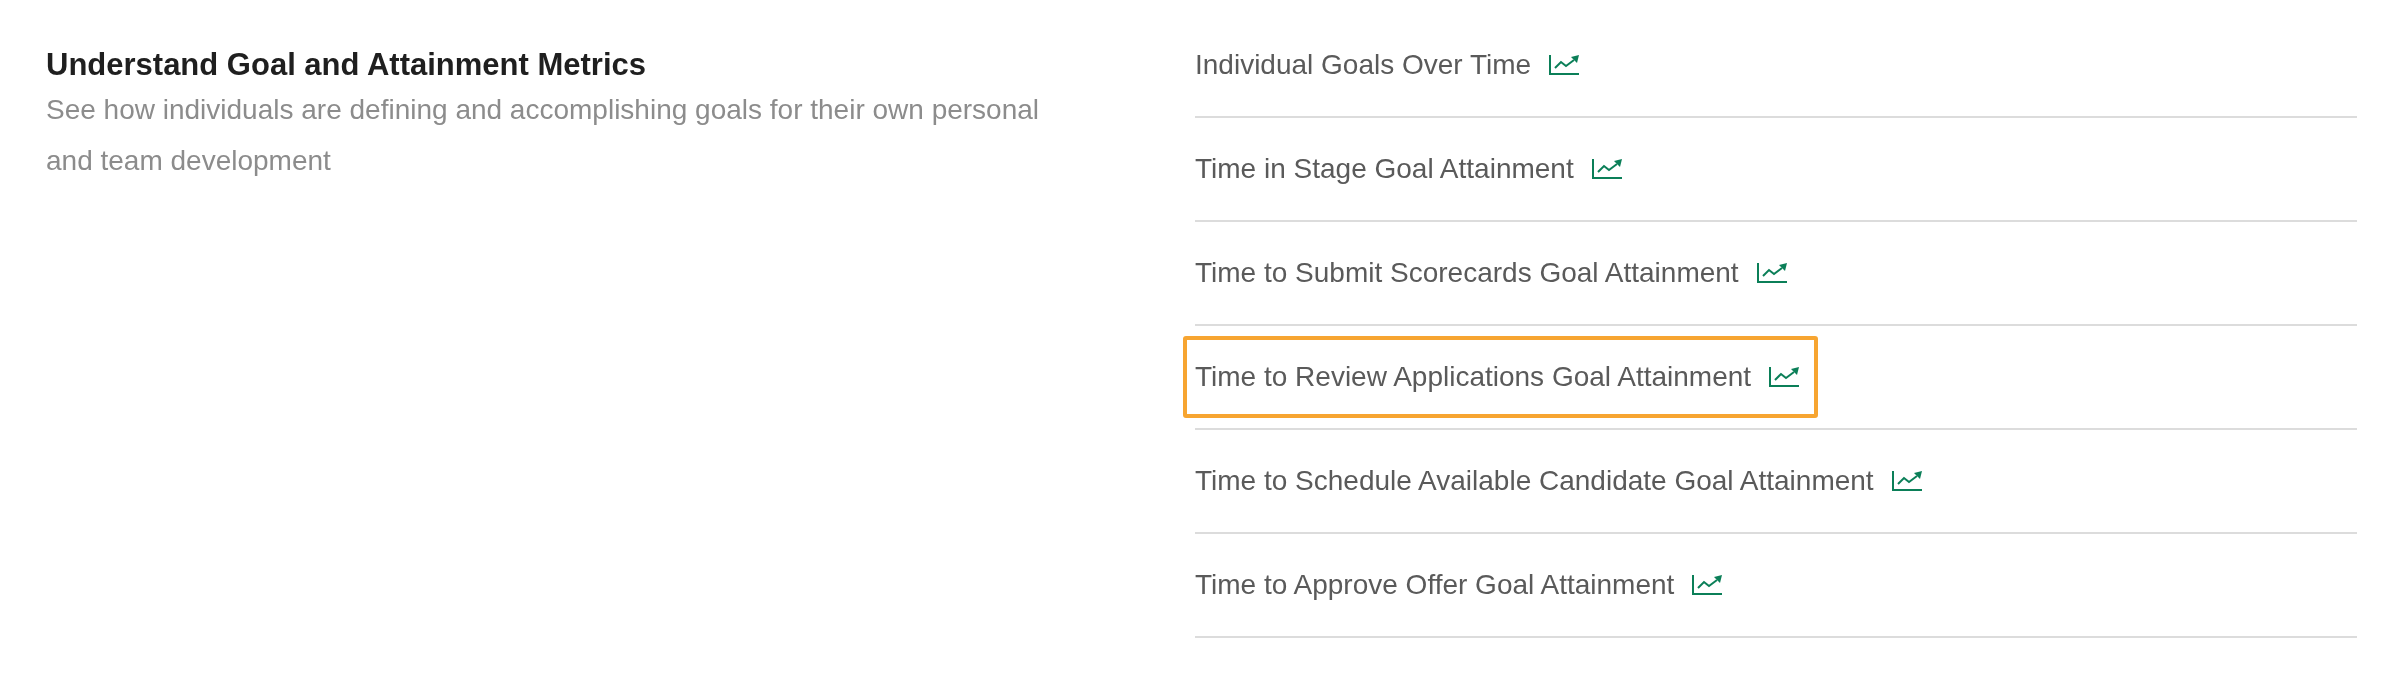 Image resolution: width=2400 pixels, height=698 pixels. What do you see at coordinates (1391, 65) in the screenshot?
I see `report-link: Individual Goals Over Time` at bounding box center [1391, 65].